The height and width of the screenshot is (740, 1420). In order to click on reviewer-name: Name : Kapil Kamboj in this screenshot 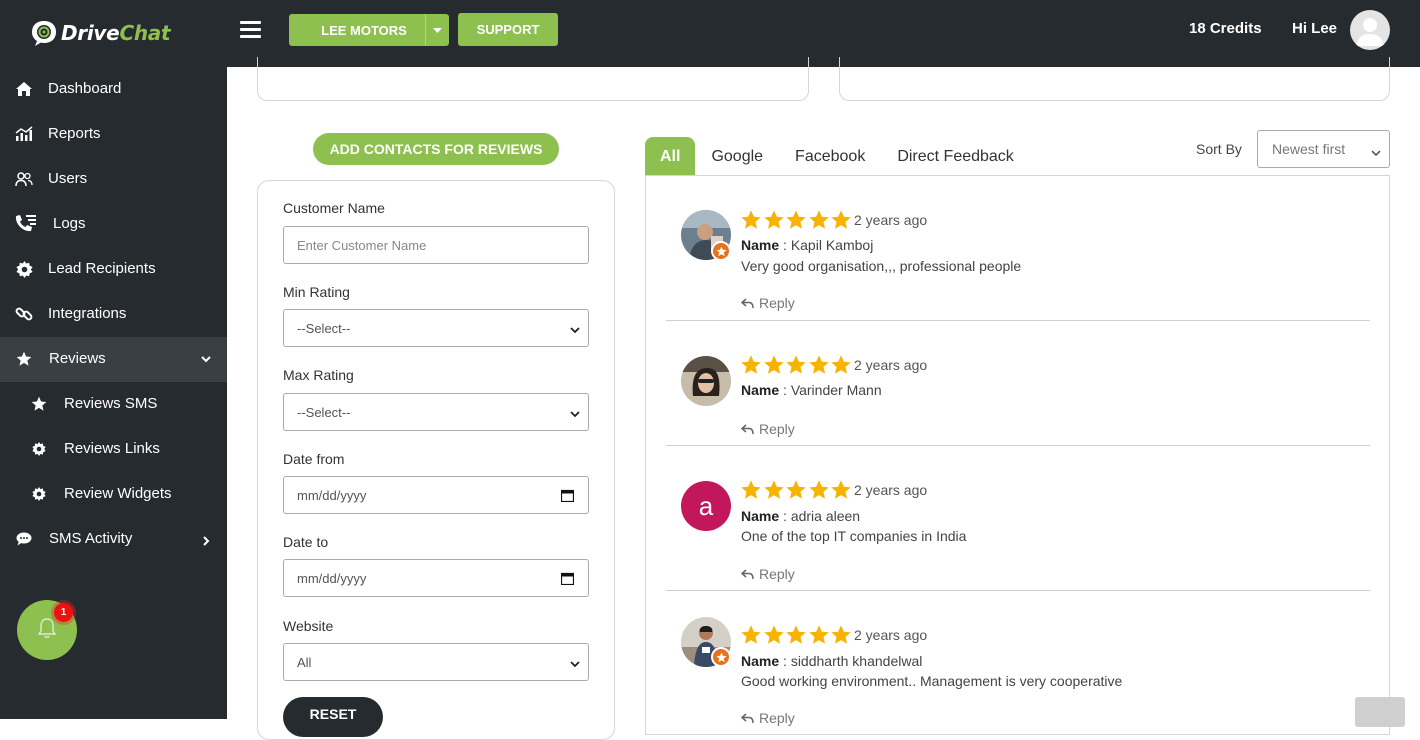, I will do `click(807, 245)`.